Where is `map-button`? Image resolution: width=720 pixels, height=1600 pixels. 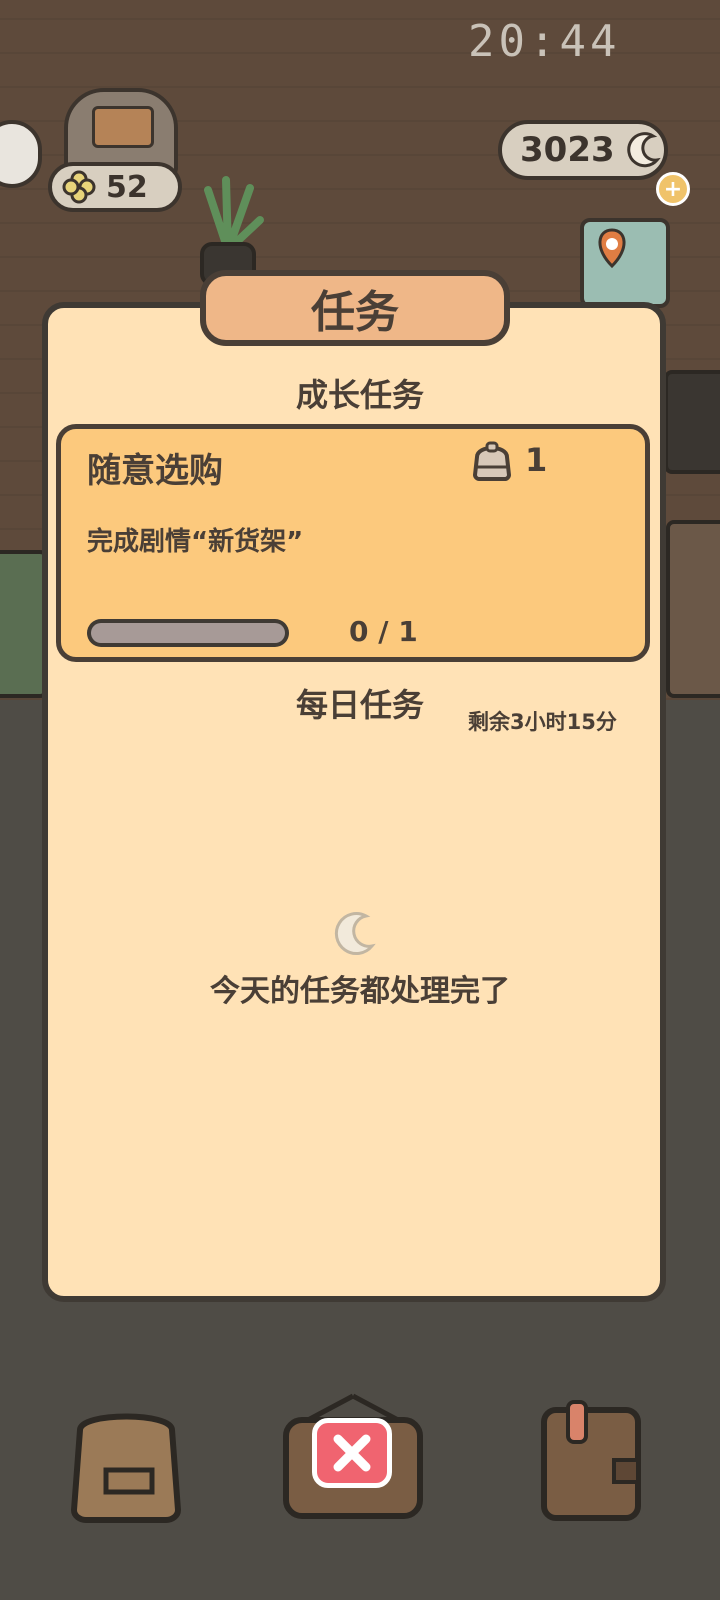
map-button is located at coordinates (625, 263).